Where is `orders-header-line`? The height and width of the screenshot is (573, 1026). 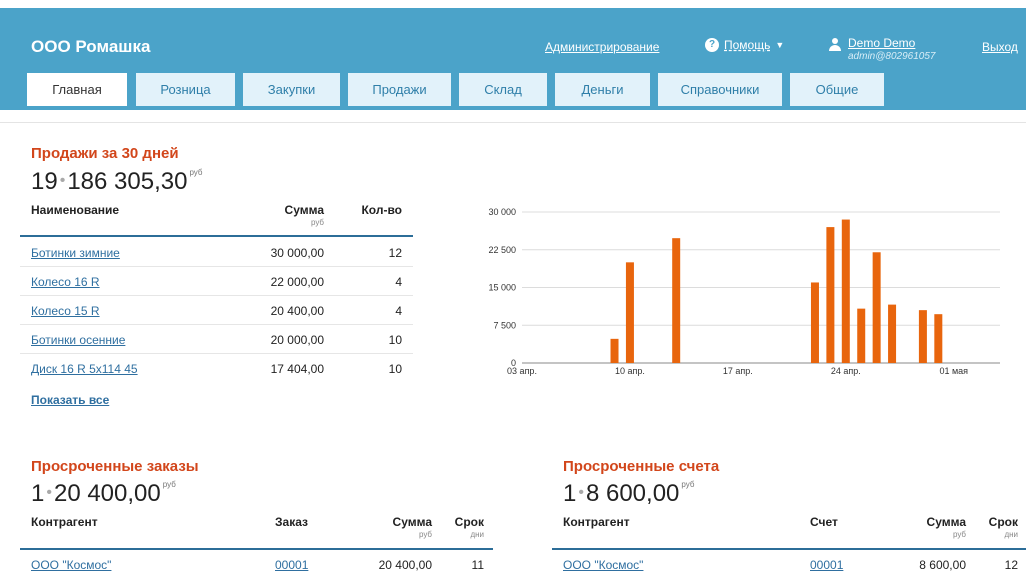 orders-header-line is located at coordinates (256, 549).